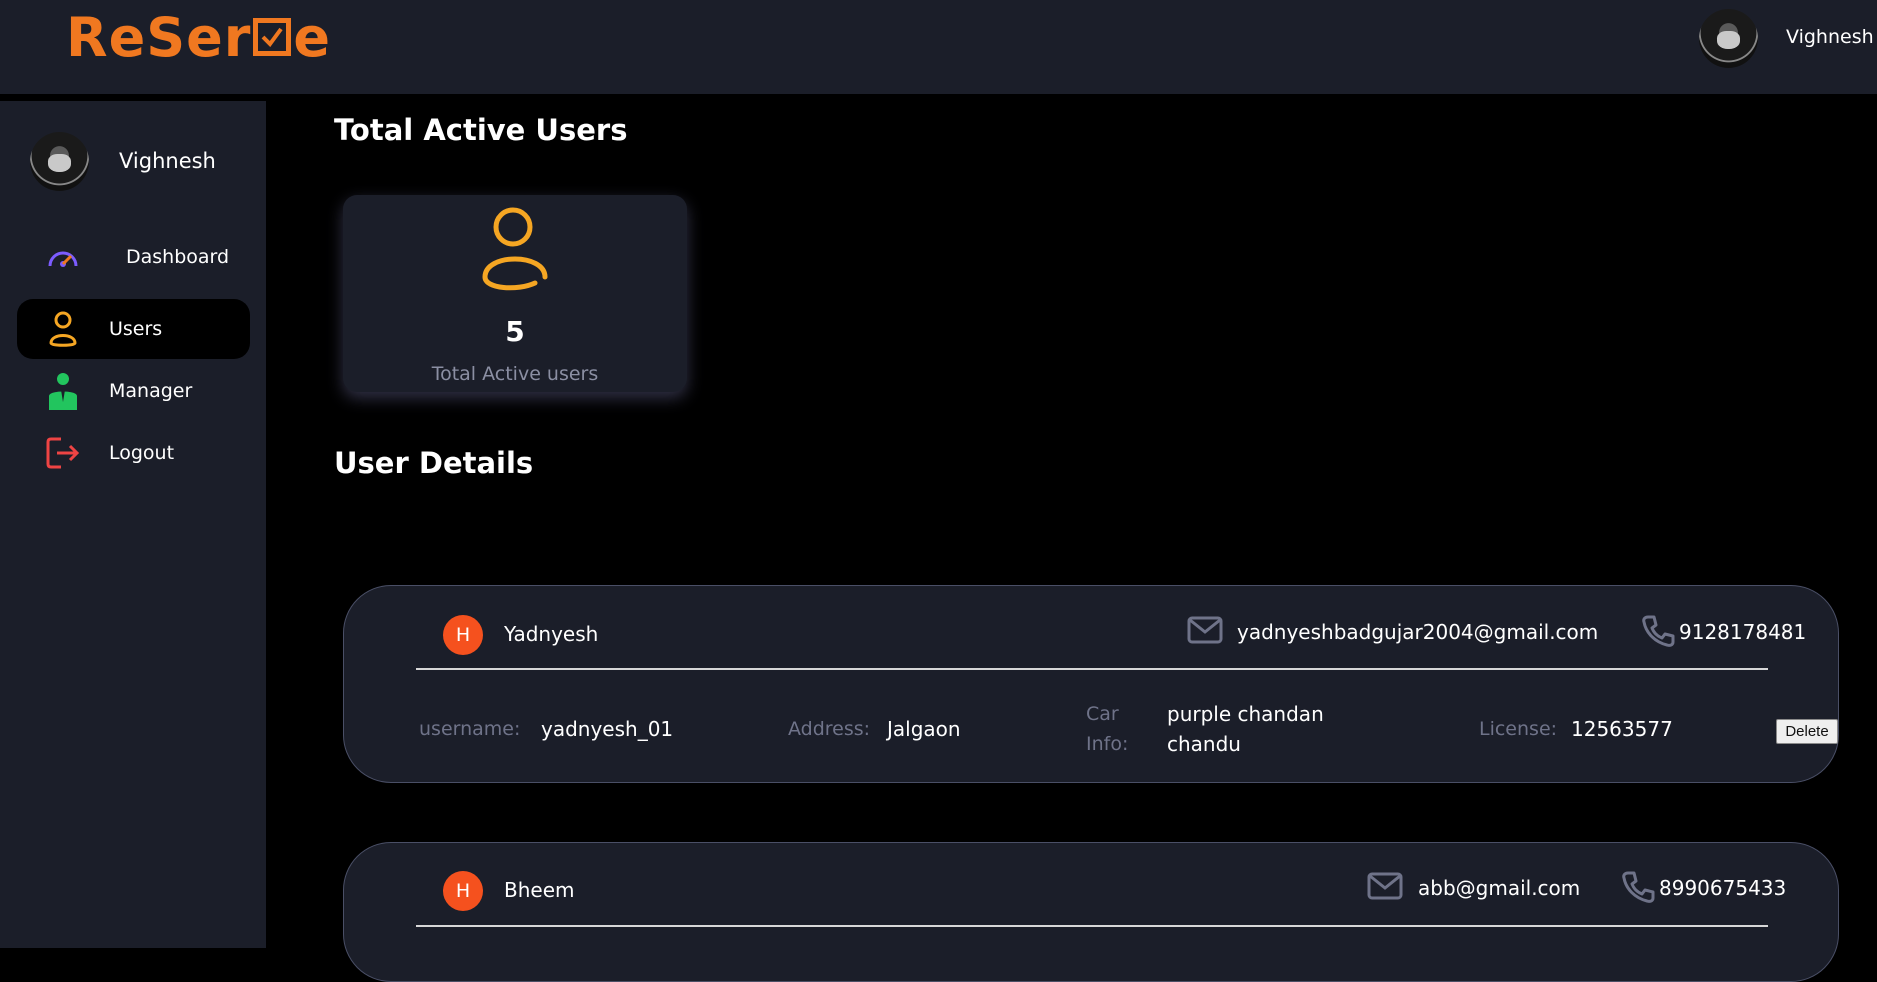 The width and height of the screenshot is (1877, 982). I want to click on sidebar-item-dashboard: Dashboard, so click(133, 257).